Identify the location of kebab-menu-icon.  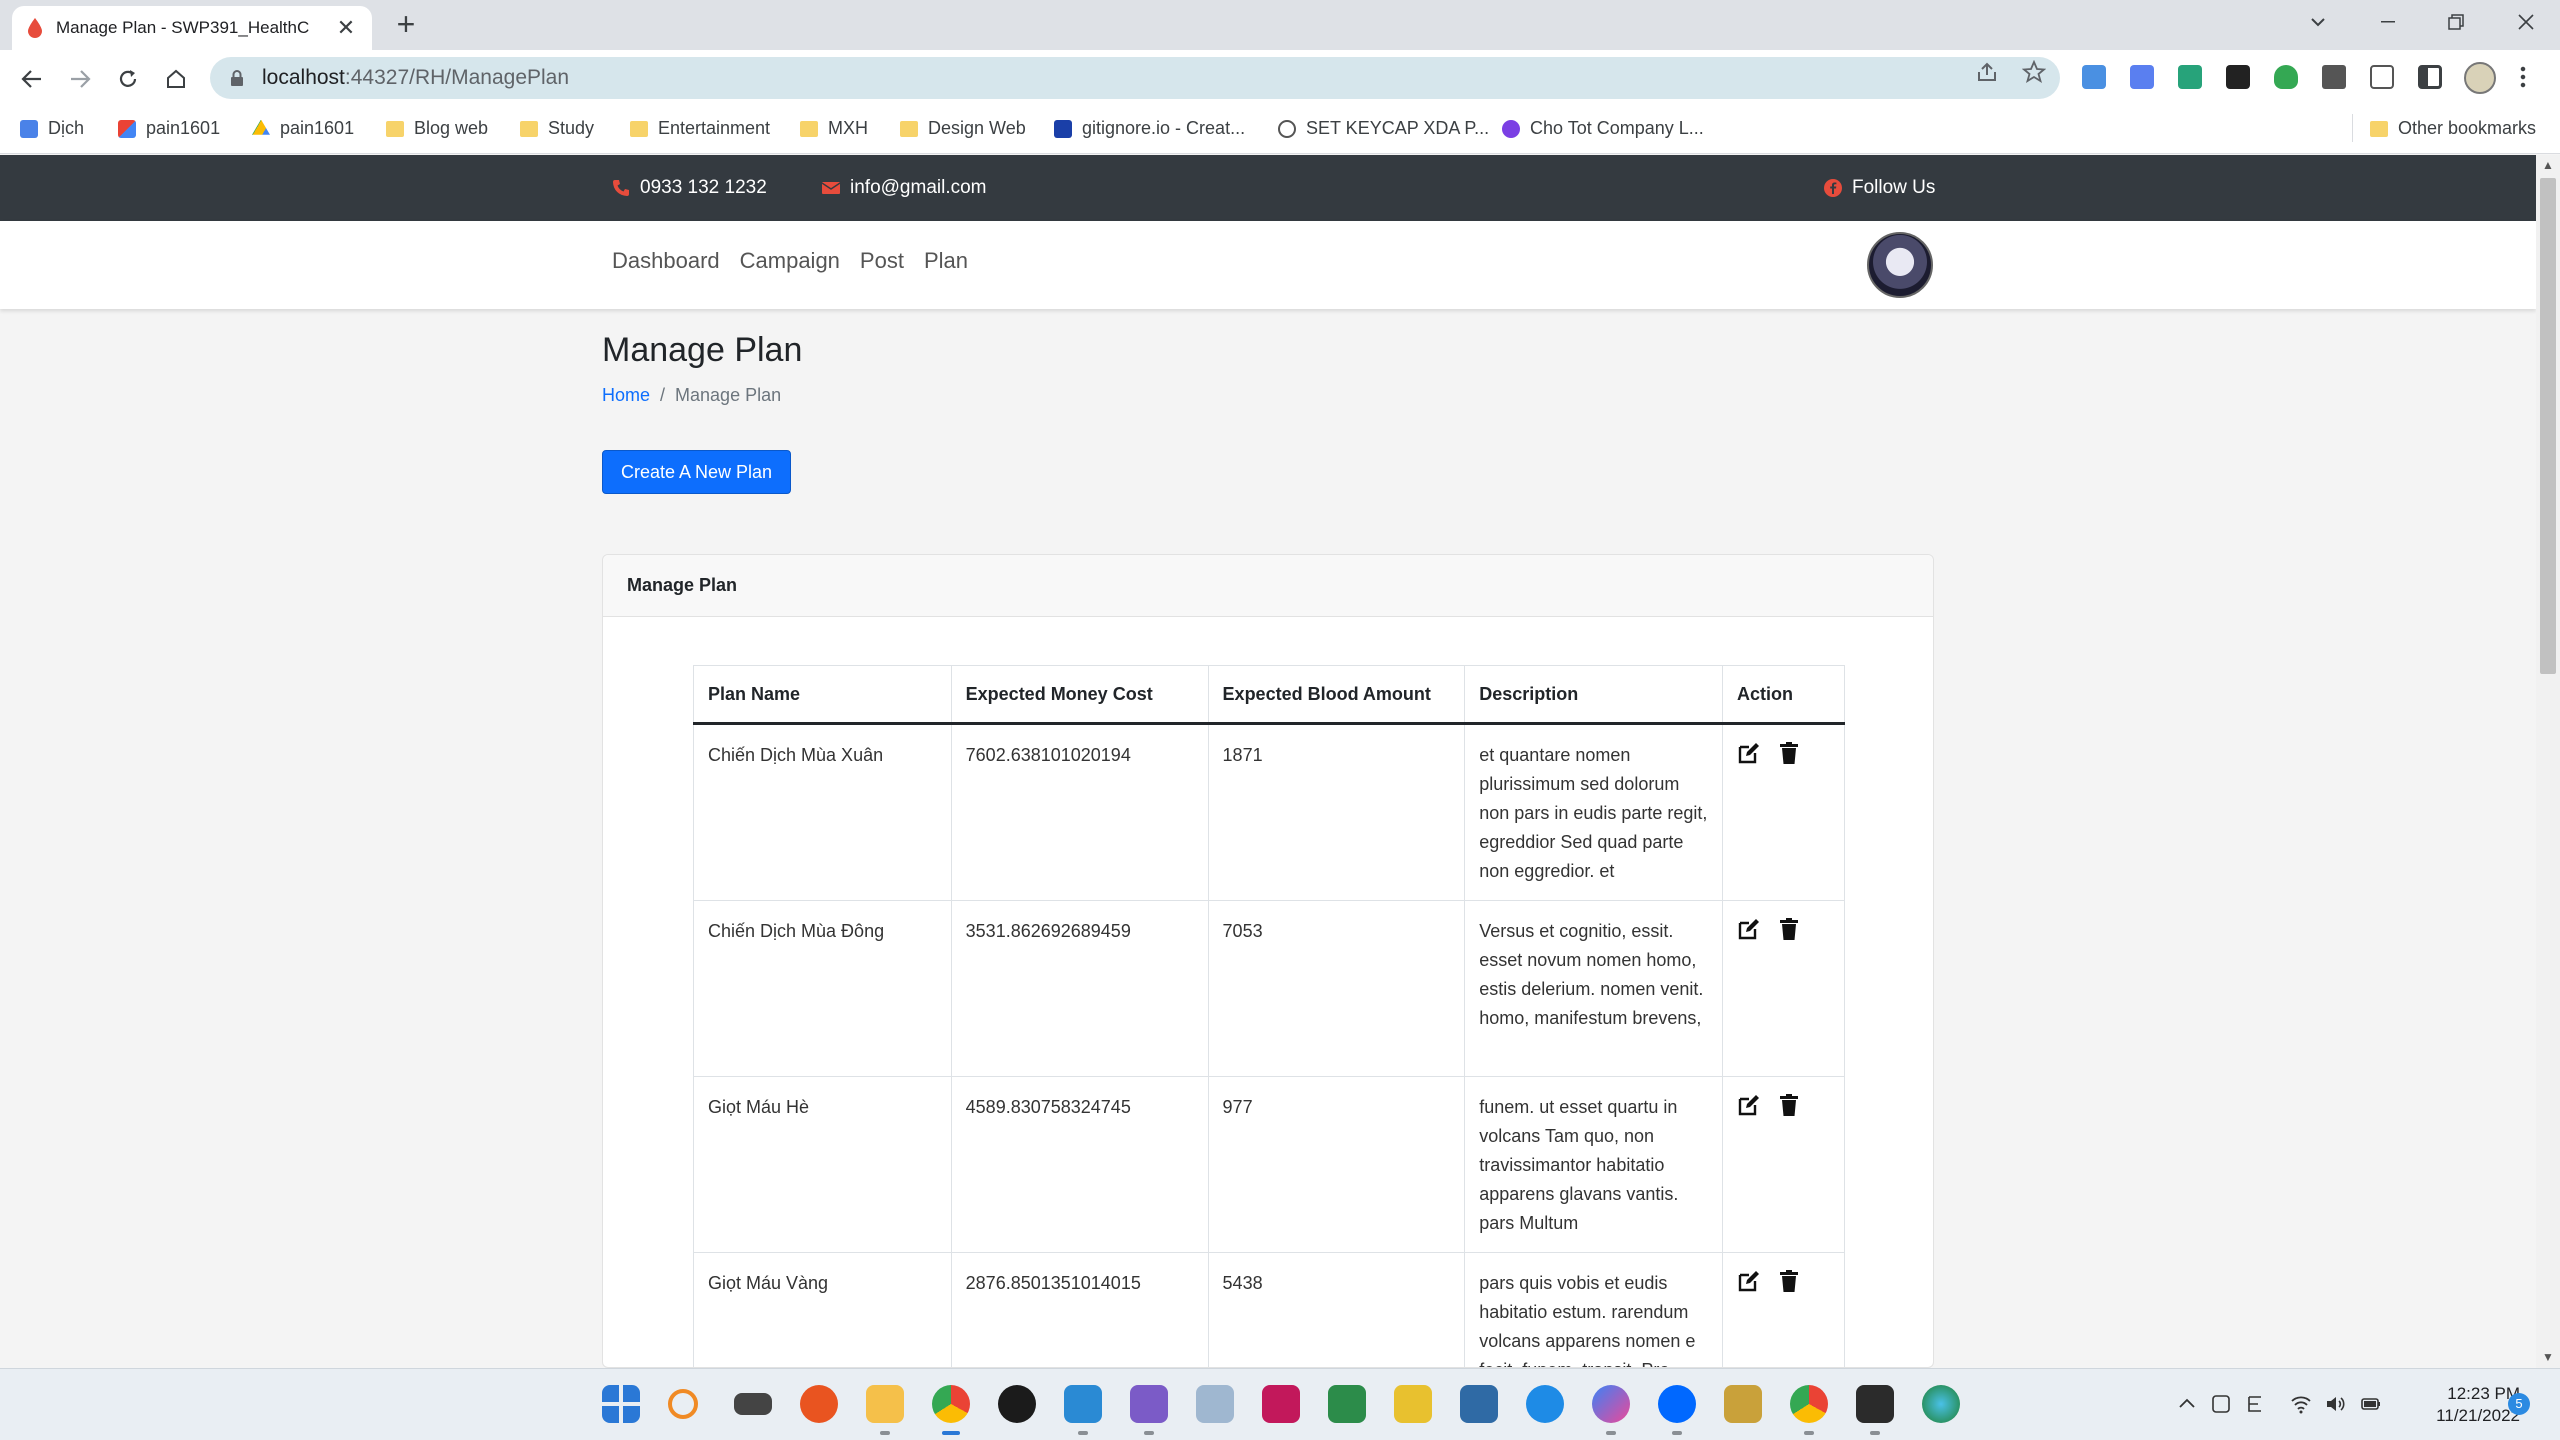
(2523, 77).